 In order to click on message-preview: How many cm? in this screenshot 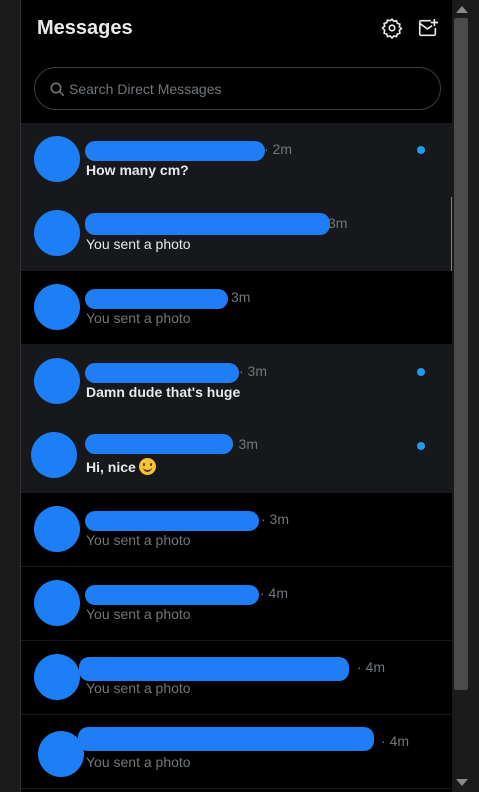, I will do `click(137, 170)`.